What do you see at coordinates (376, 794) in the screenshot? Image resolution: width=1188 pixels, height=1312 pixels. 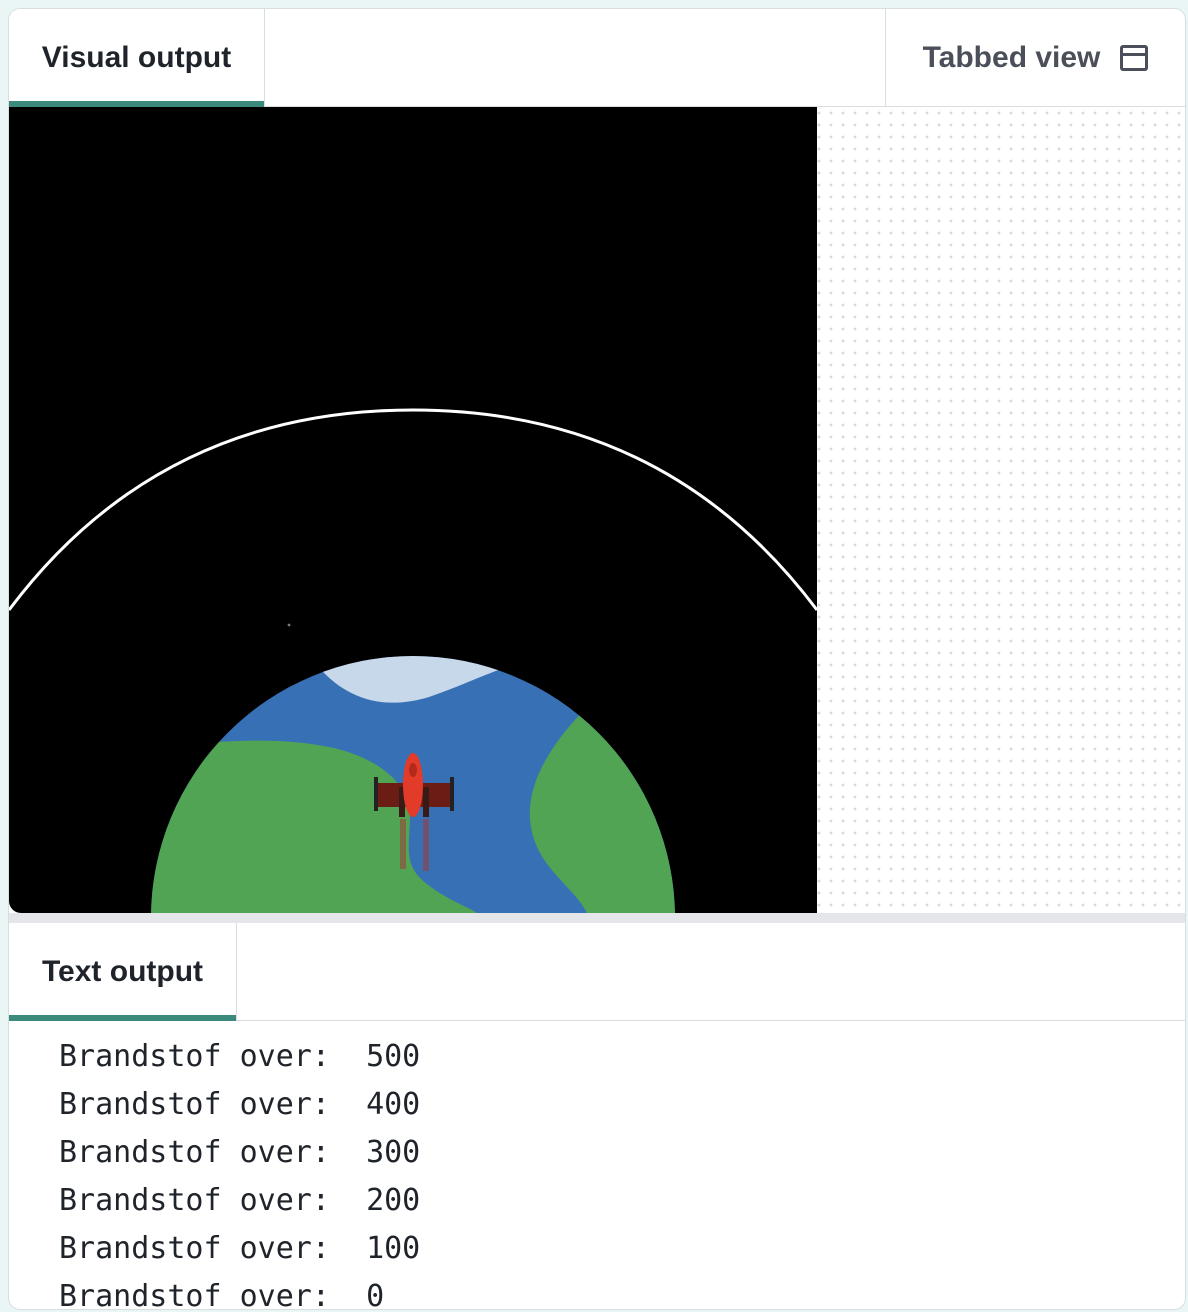 I see `rocket-wing-tip-left` at bounding box center [376, 794].